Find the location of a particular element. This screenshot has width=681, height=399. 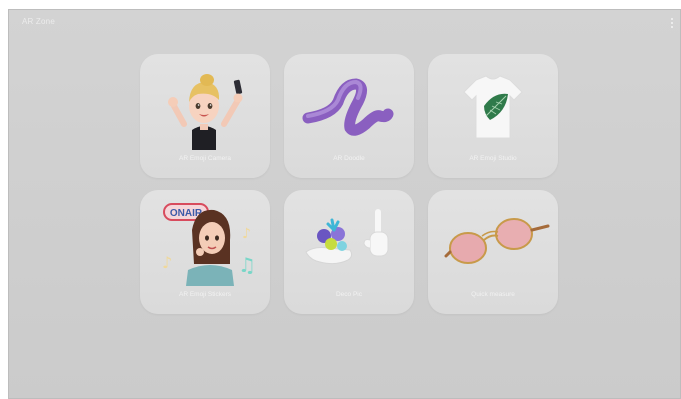

app-title: AR Zone is located at coordinates (38, 21).